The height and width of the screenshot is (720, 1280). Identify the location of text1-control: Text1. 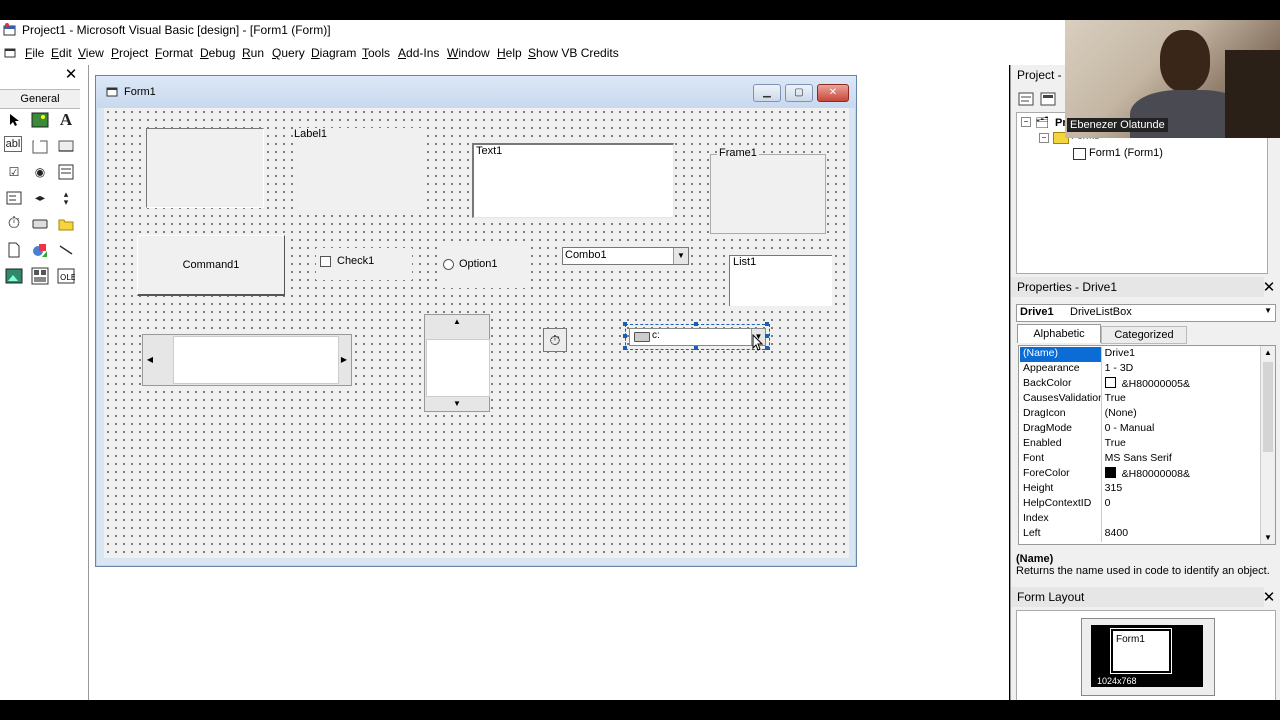
(573, 180).